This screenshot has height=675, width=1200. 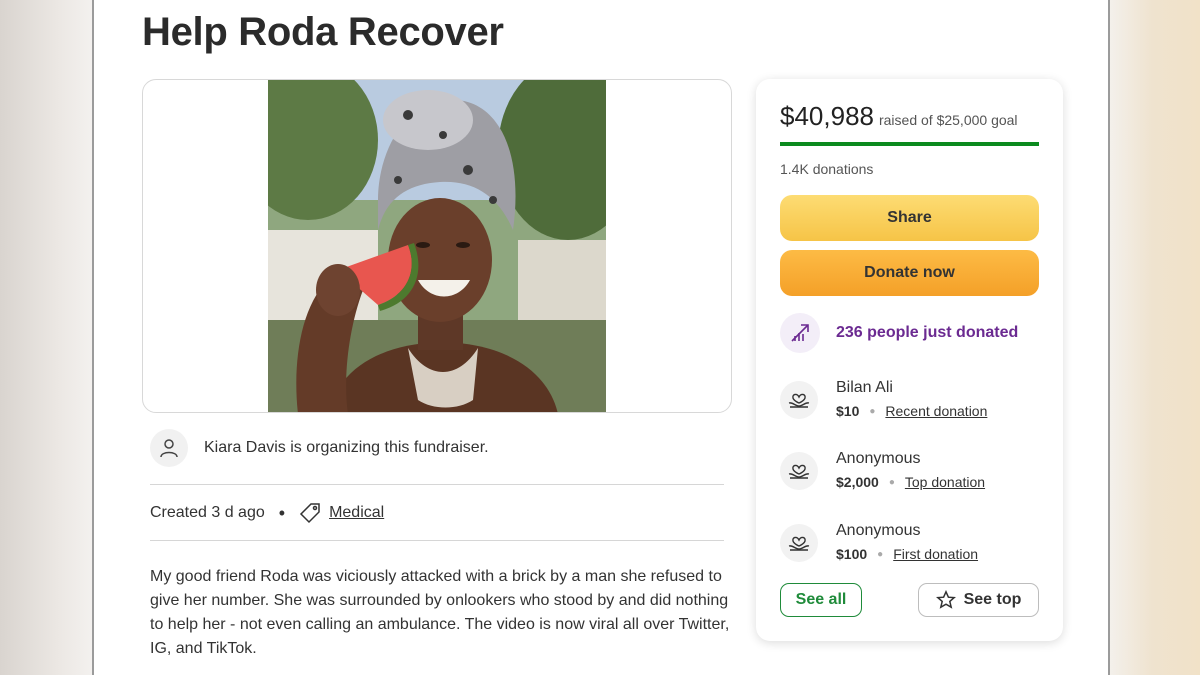 I want to click on donor-item: Anonymous $2,000 ● Top donation, so click(x=882, y=470).